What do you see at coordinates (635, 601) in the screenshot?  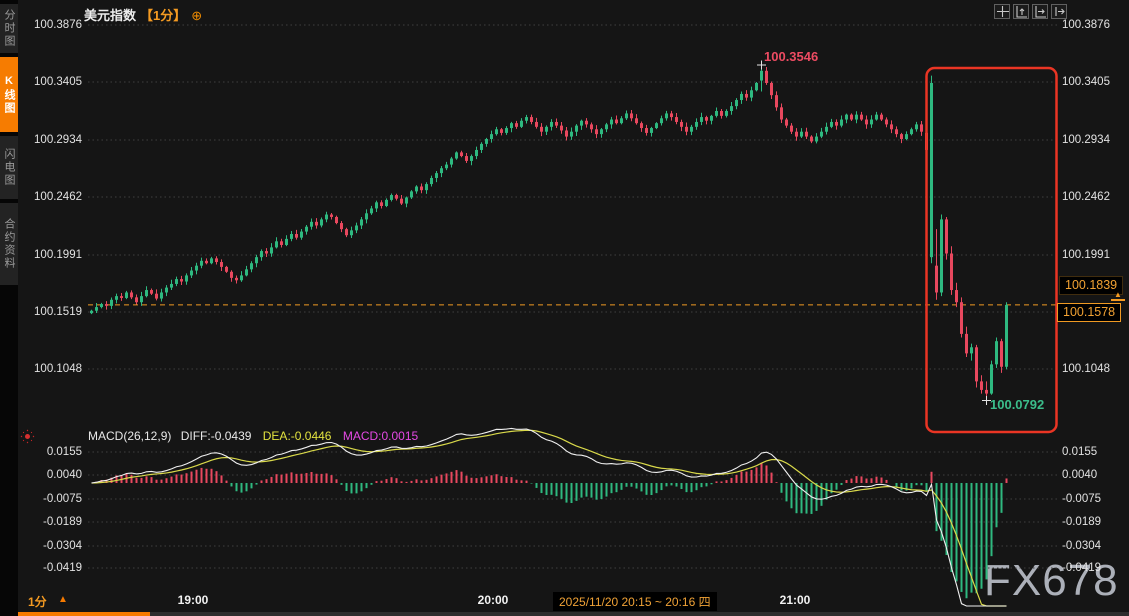 I see `selected-time-range-label: 2025/11/20 20:15 ~ 20:16 四` at bounding box center [635, 601].